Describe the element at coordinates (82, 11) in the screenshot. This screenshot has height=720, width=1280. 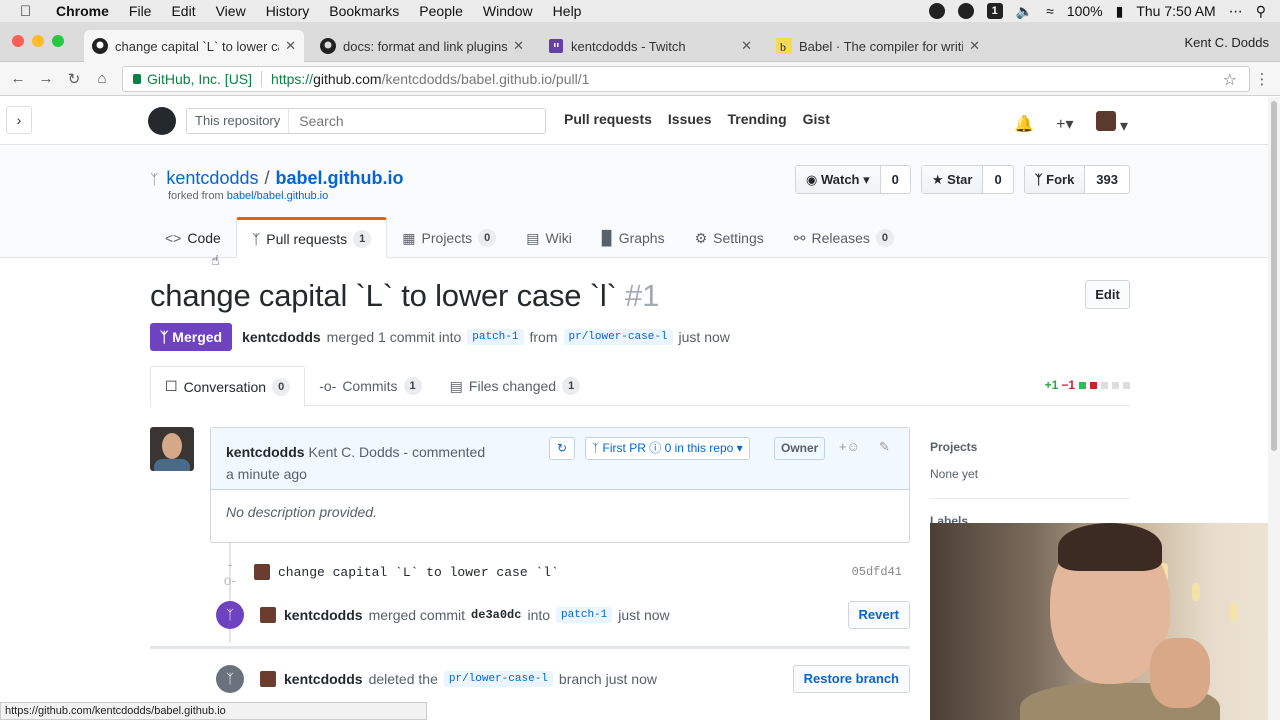
I see `menu-app-chrome: Chrome` at that location.